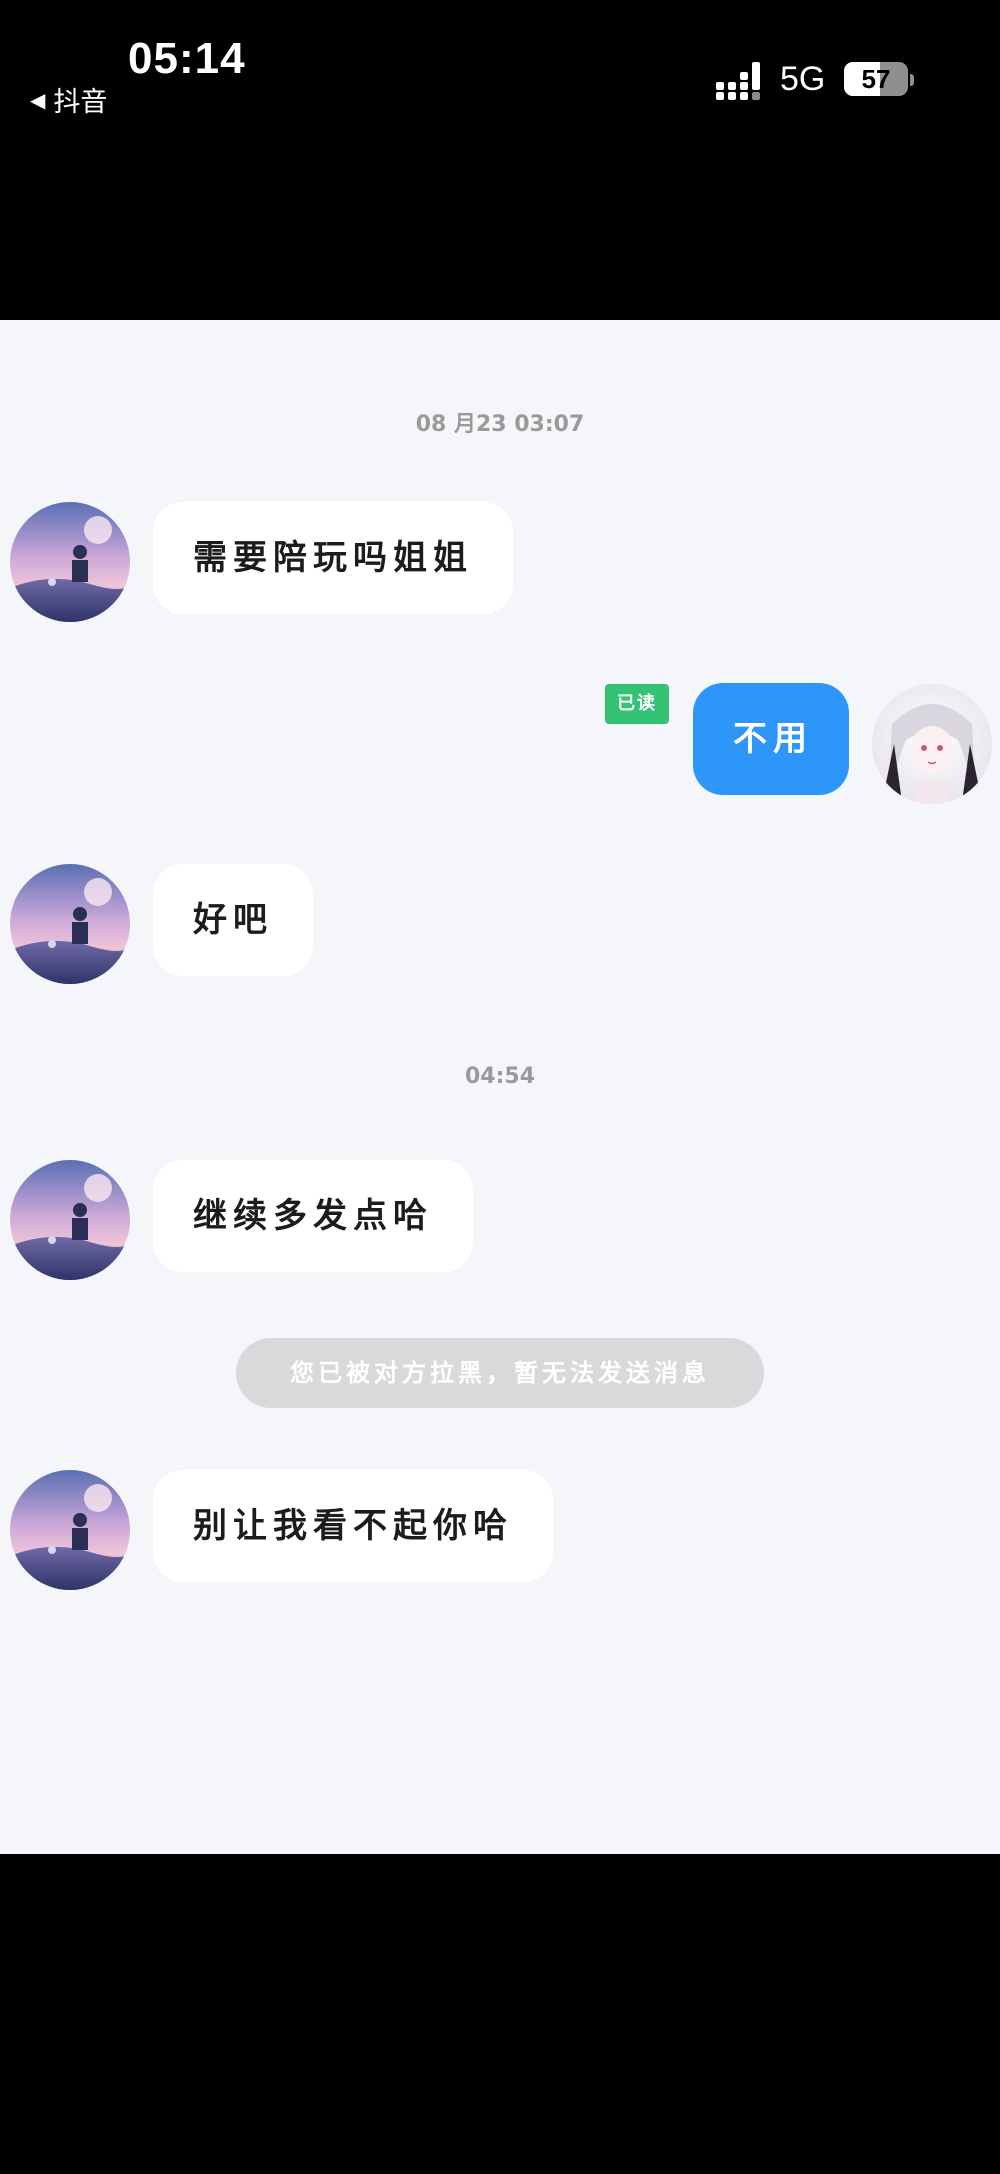 The height and width of the screenshot is (2174, 1000). What do you see at coordinates (500, 1076) in the screenshot?
I see `chat-timestamp: 04:54` at bounding box center [500, 1076].